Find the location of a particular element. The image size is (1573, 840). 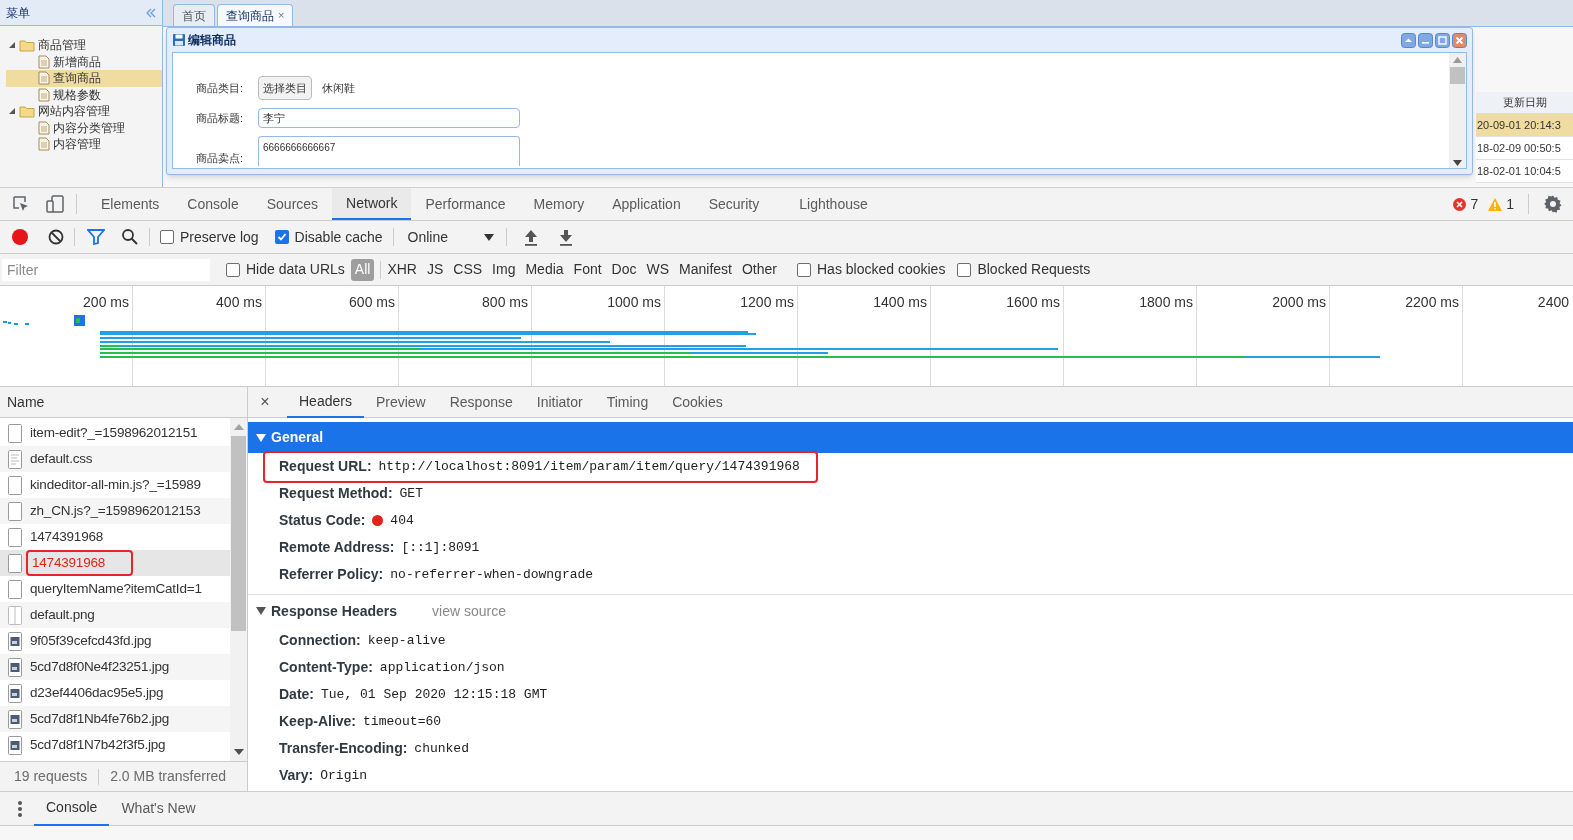

request-name: zh_CN.js?_=1598962012153 is located at coordinates (115, 511).